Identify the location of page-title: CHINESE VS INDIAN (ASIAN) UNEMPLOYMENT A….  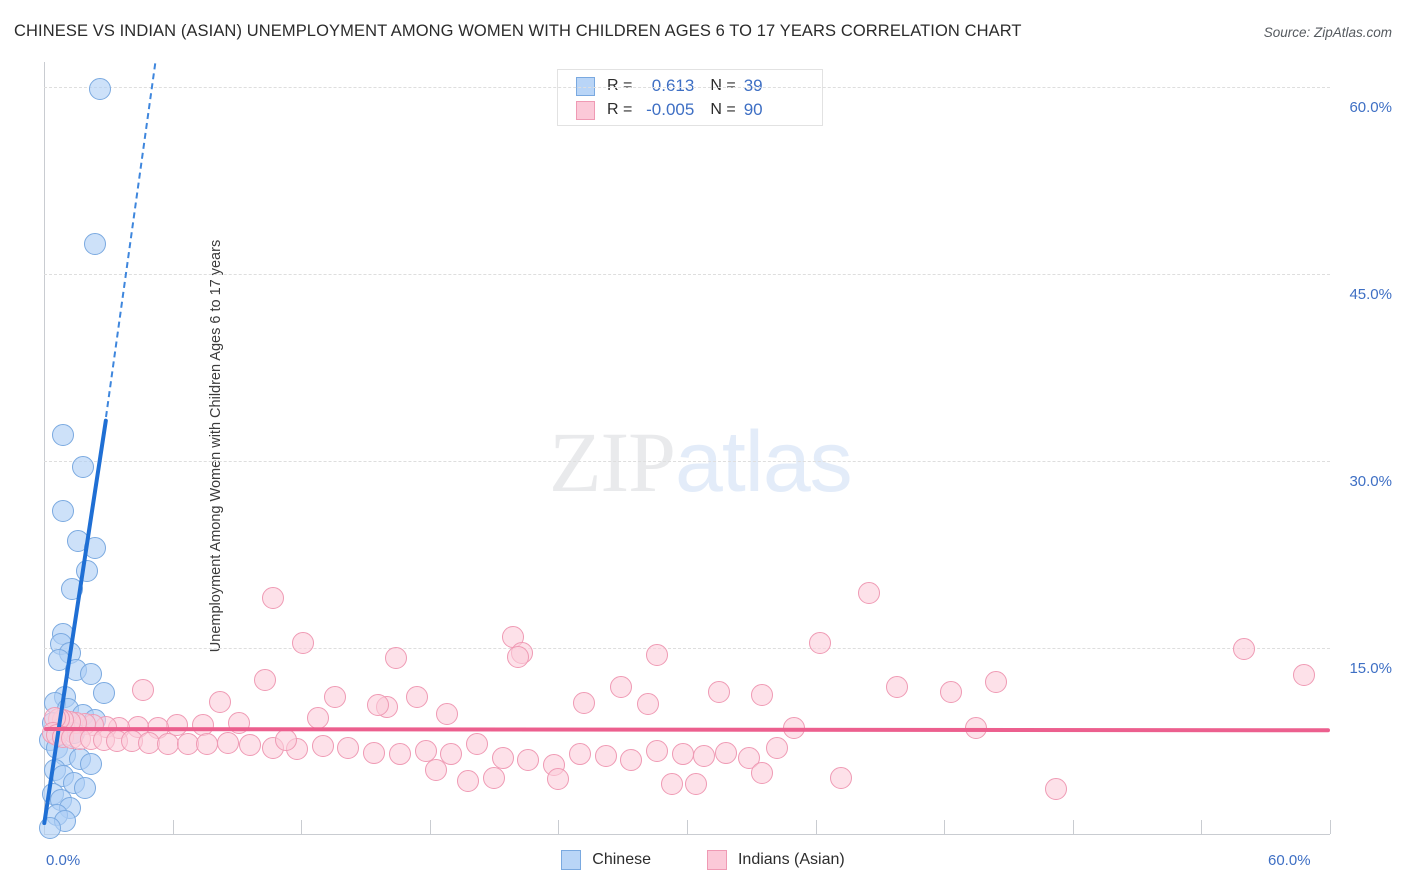
(518, 31).